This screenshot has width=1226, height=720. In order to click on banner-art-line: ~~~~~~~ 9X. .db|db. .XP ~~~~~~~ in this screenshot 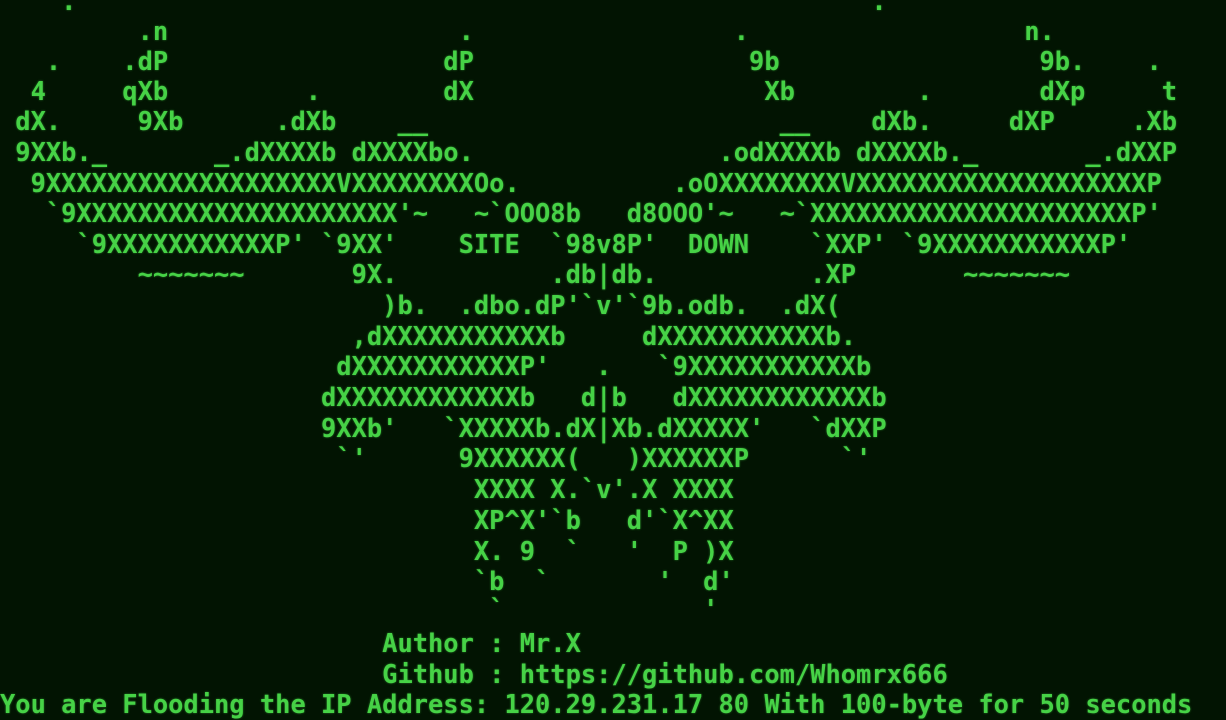, I will do `click(535, 274)`.